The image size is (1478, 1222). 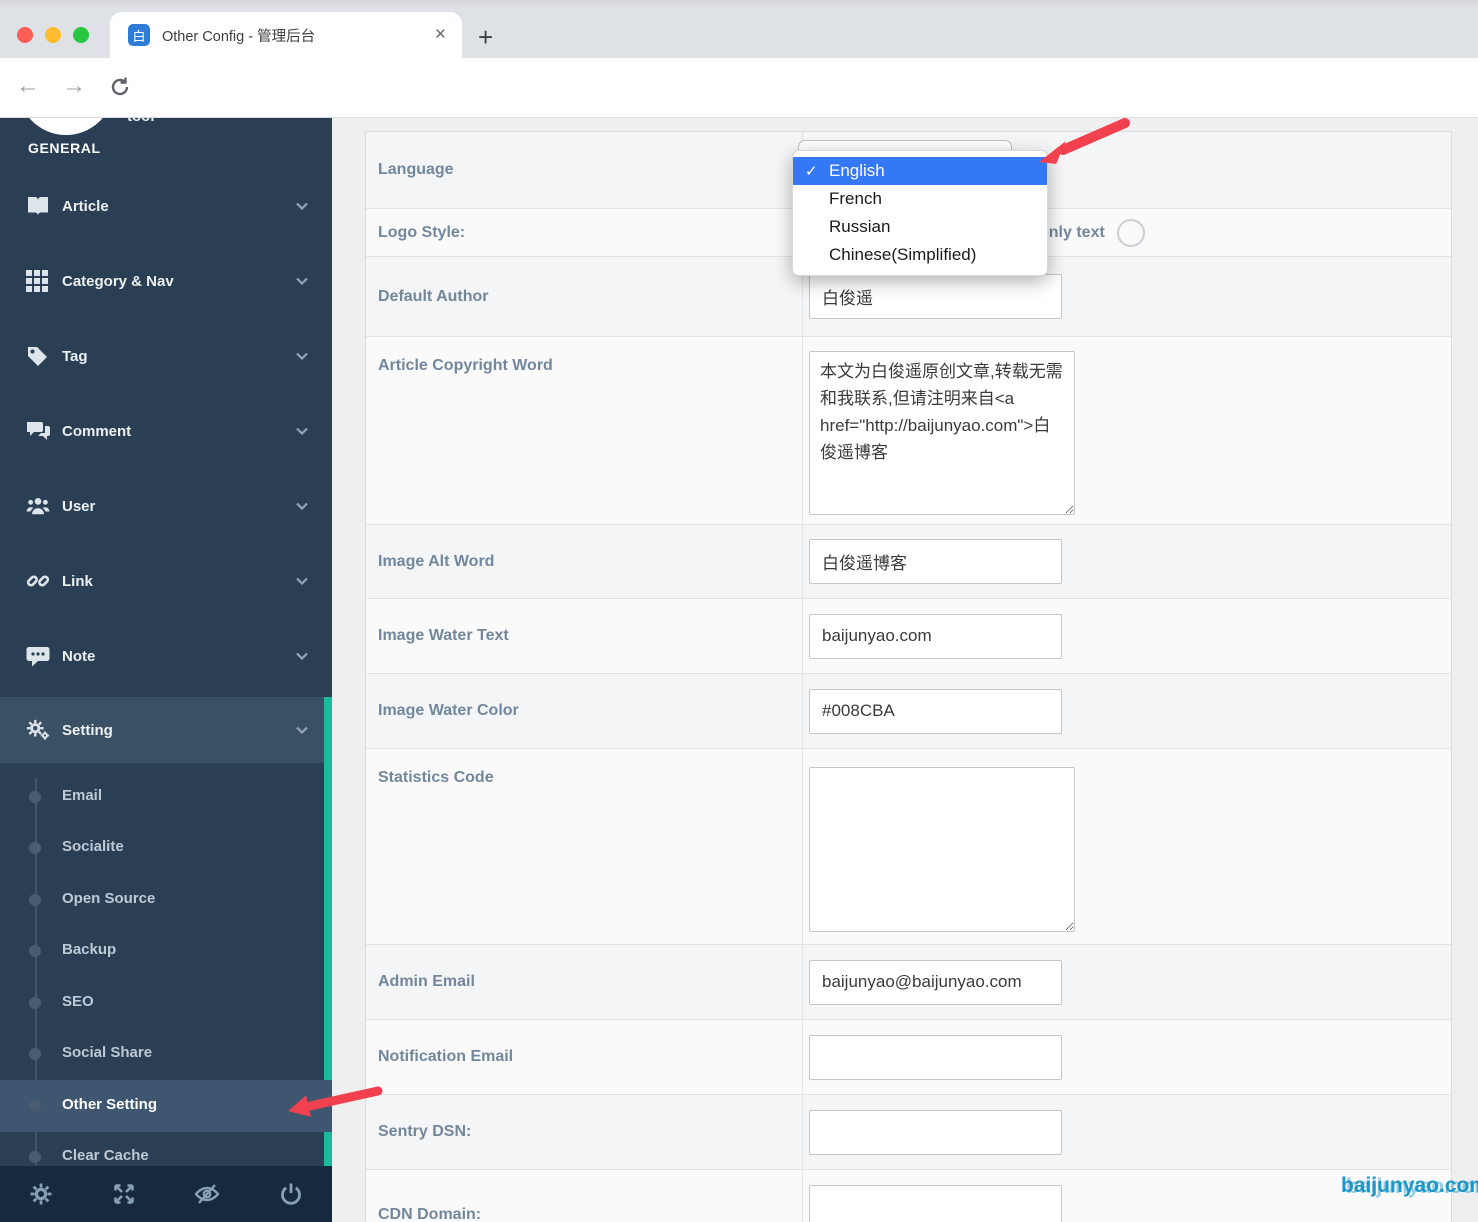 I want to click on default-author-input, so click(x=935, y=296).